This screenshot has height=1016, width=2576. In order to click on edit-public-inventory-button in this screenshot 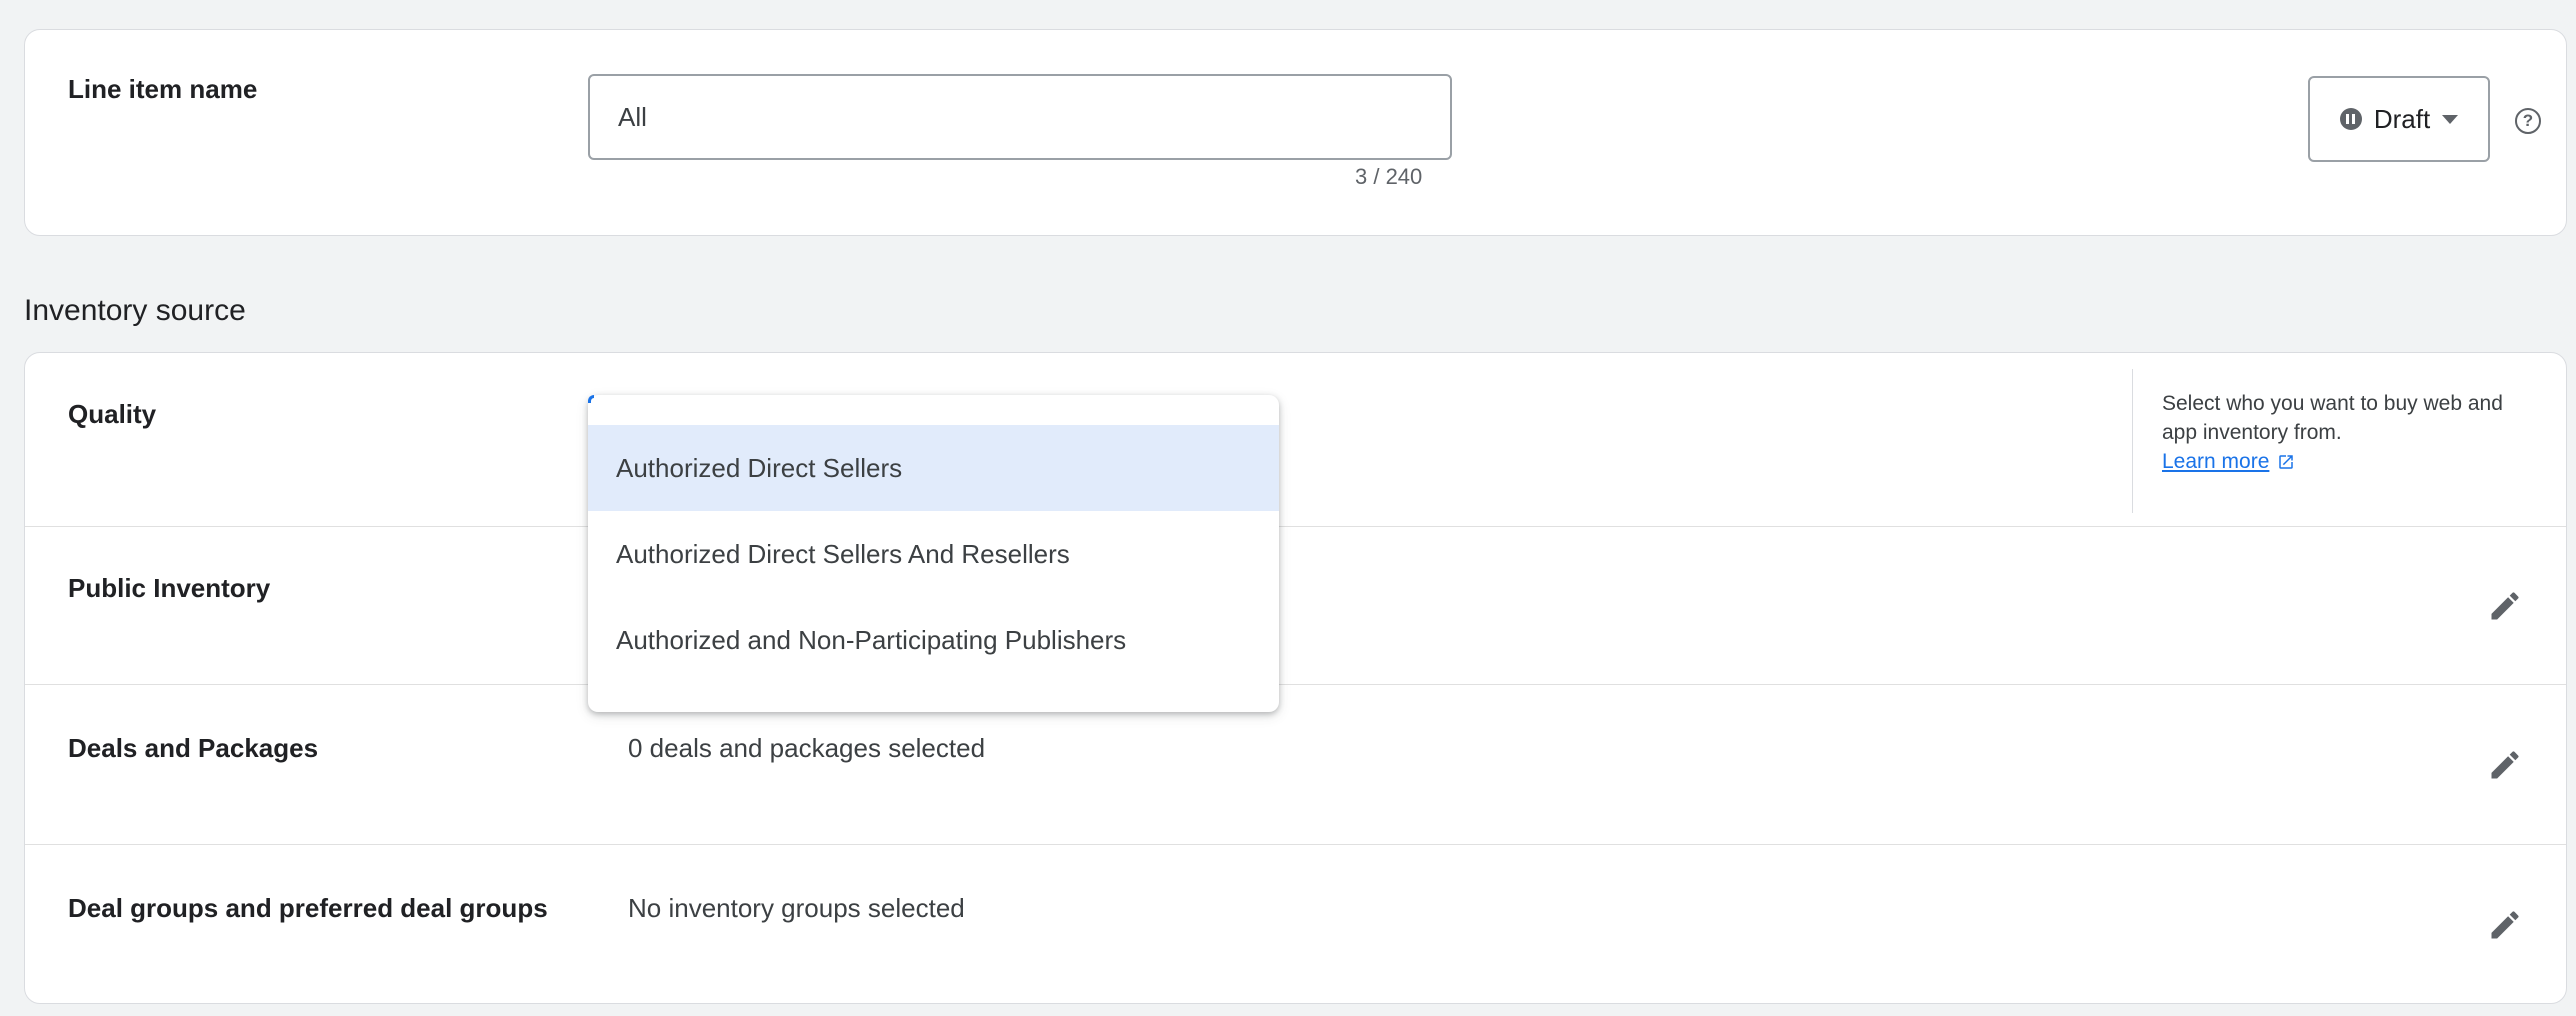, I will do `click(2505, 606)`.